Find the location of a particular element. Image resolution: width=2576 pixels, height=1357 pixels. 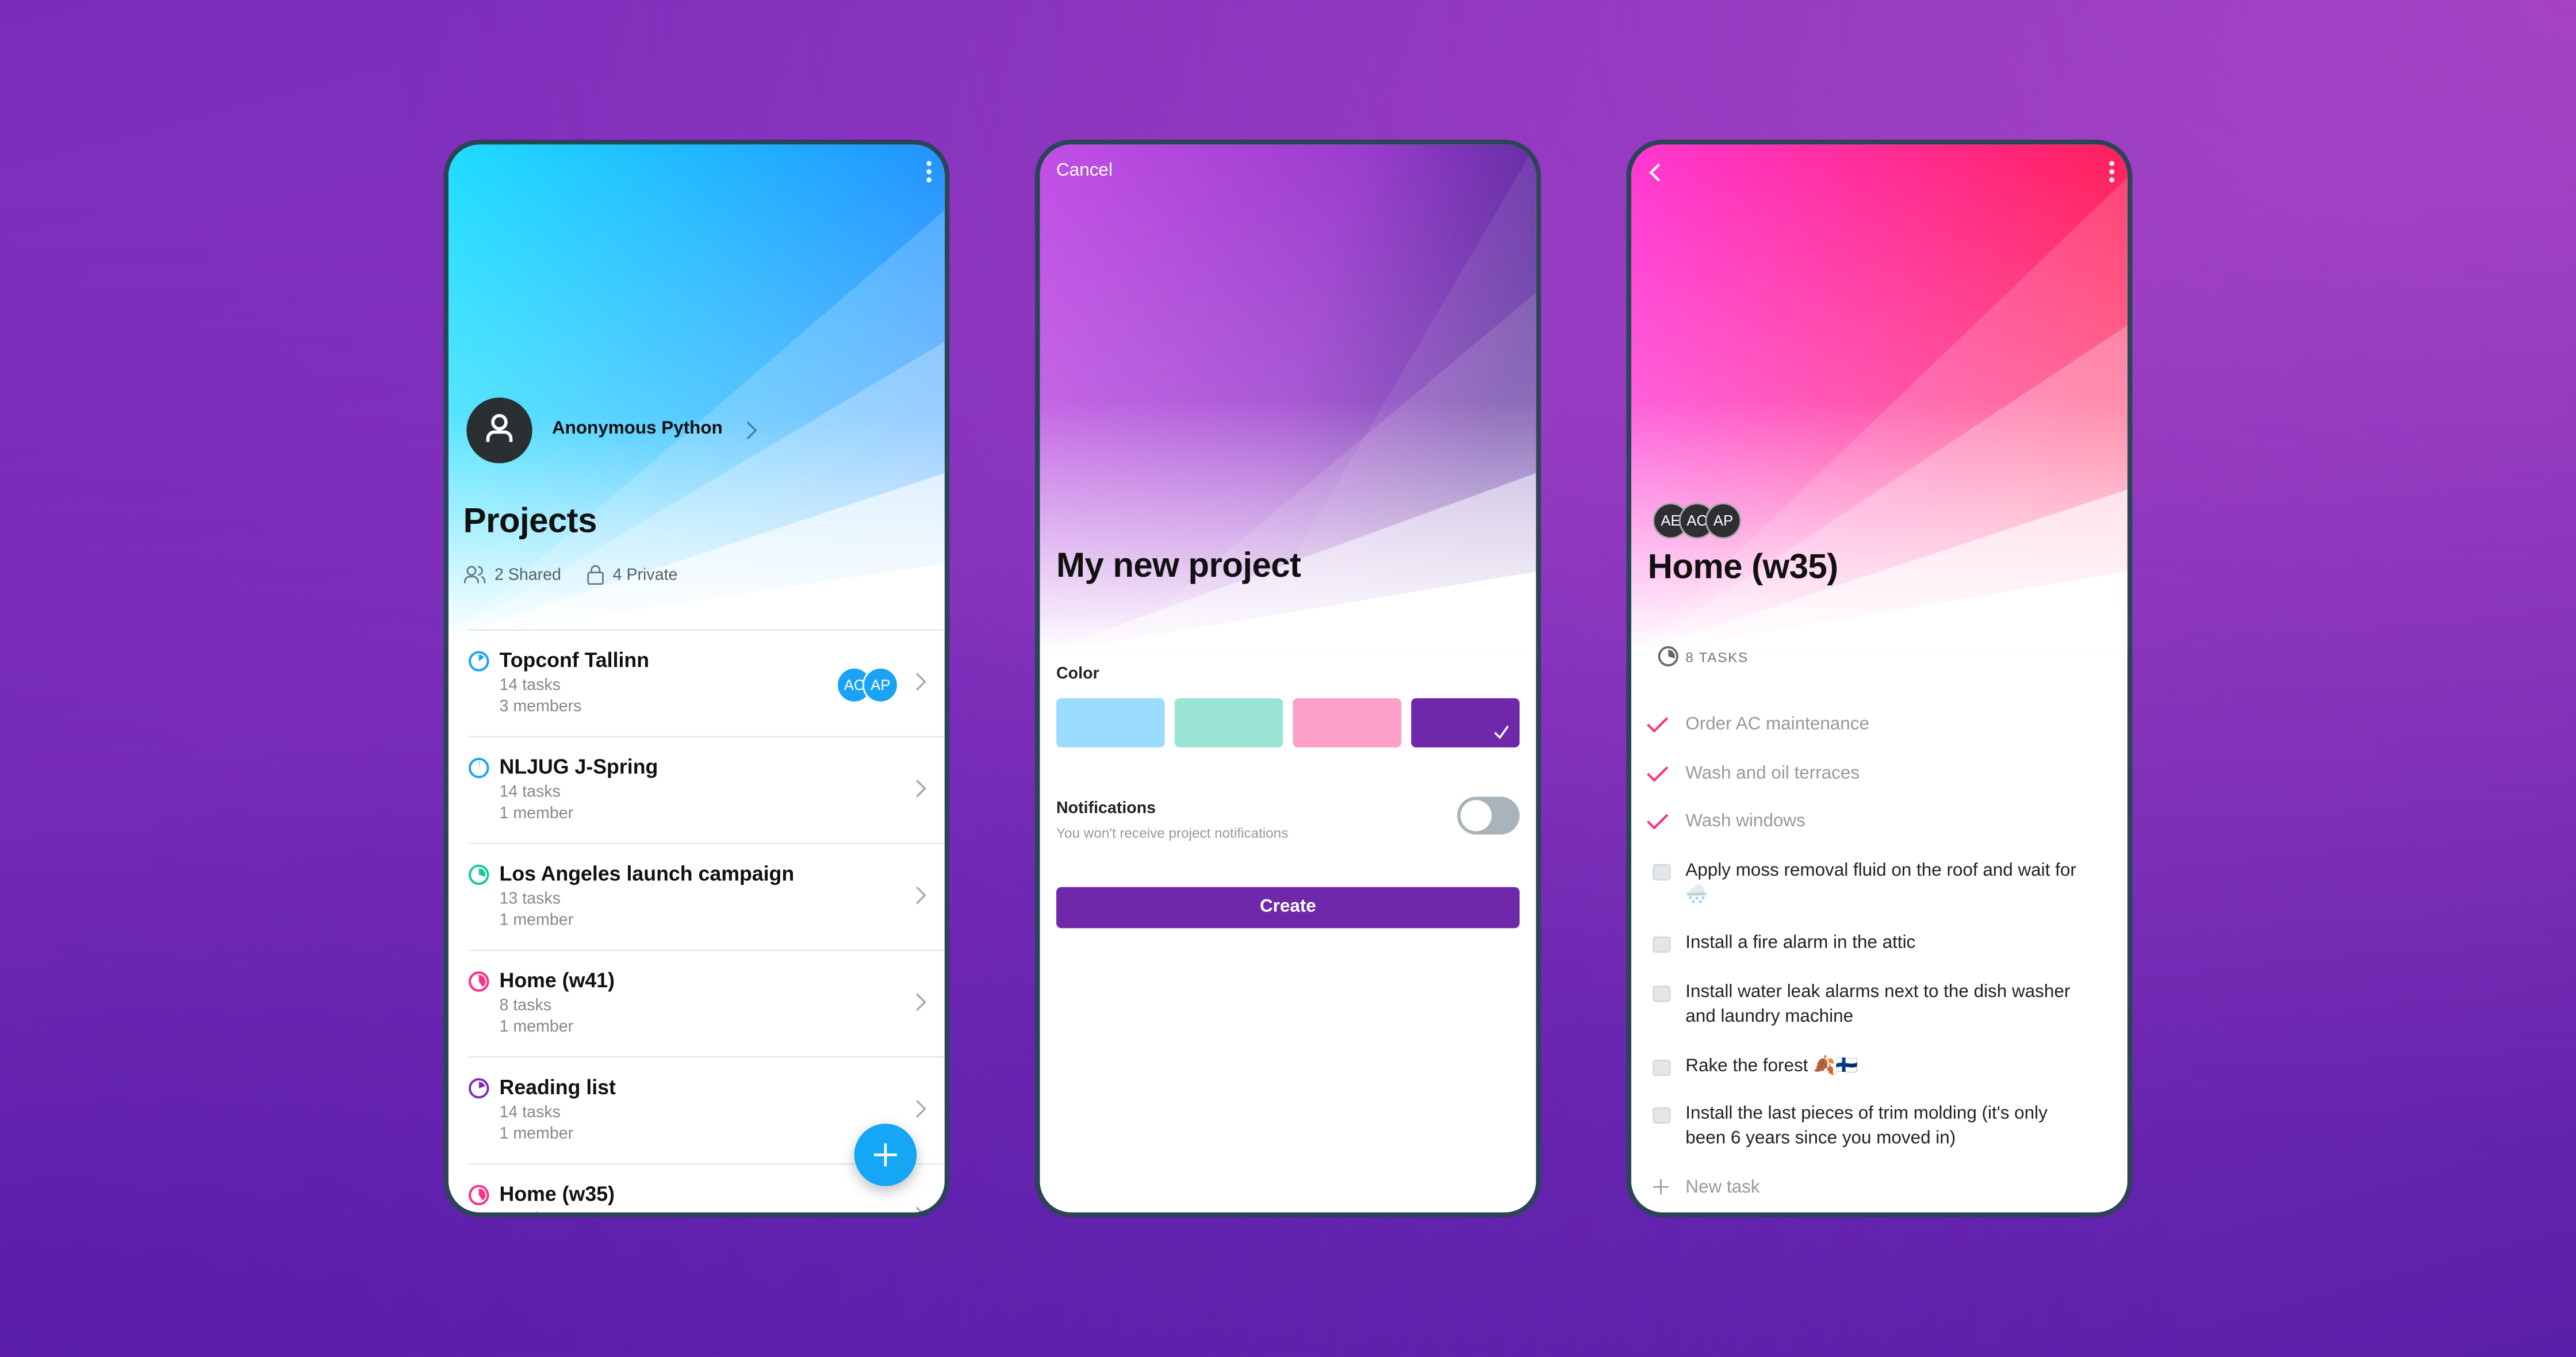

project-name: Topconf Tallinn is located at coordinates (574, 660).